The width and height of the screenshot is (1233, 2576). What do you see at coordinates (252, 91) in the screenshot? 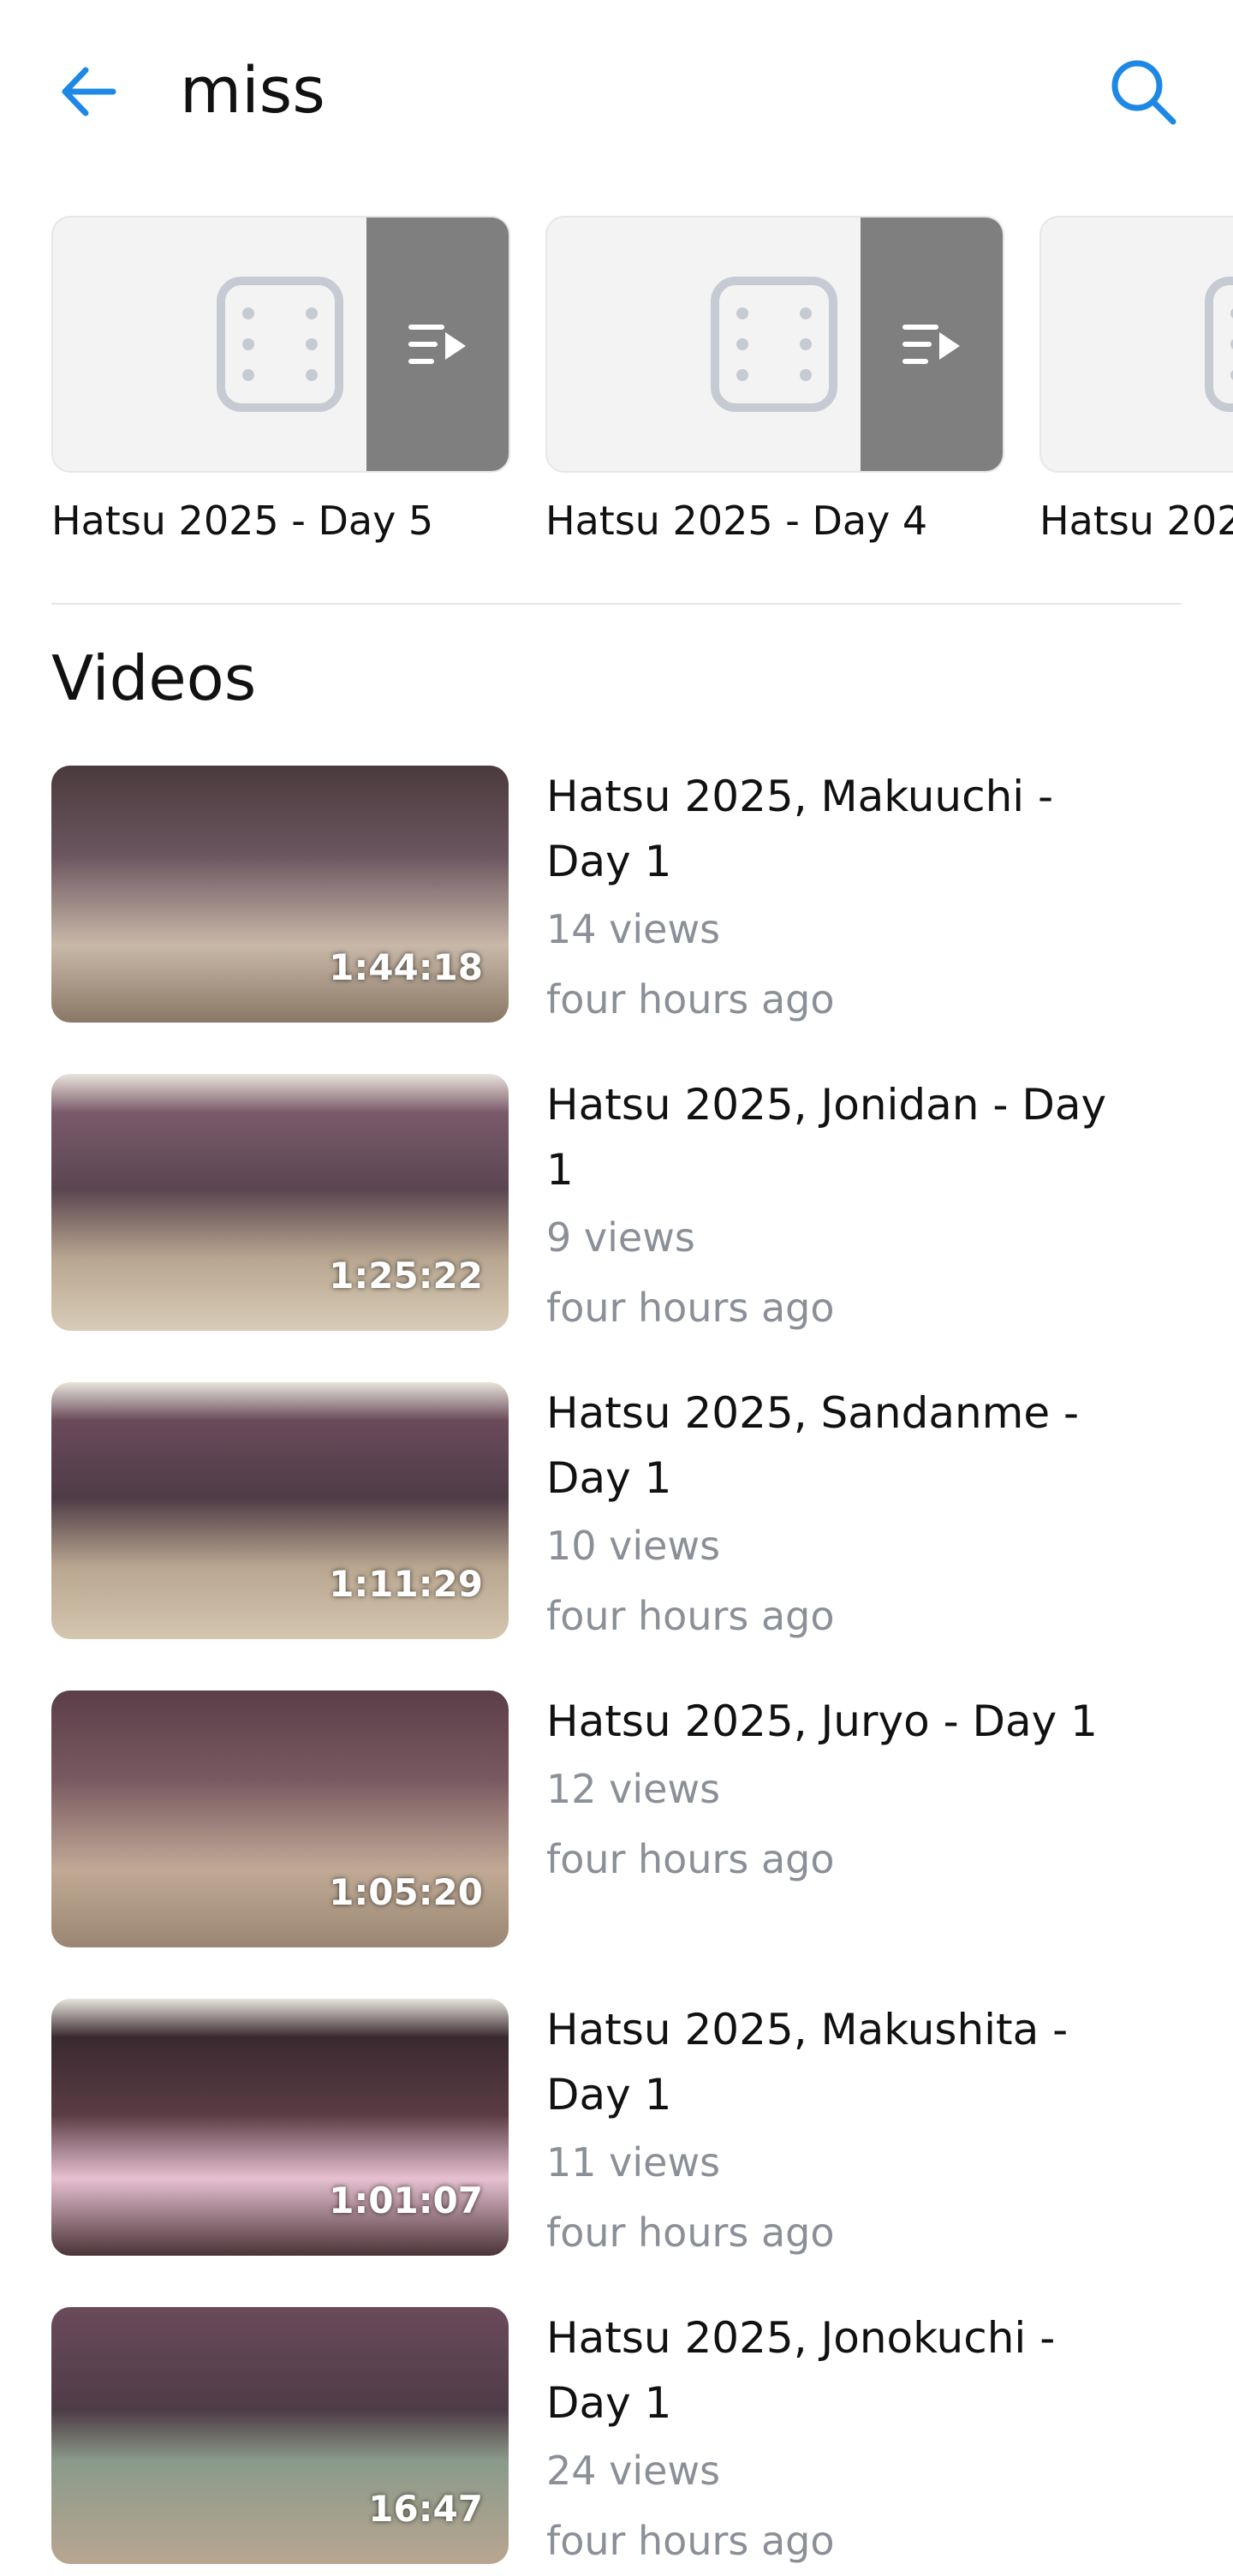
I see `search-query: miss` at bounding box center [252, 91].